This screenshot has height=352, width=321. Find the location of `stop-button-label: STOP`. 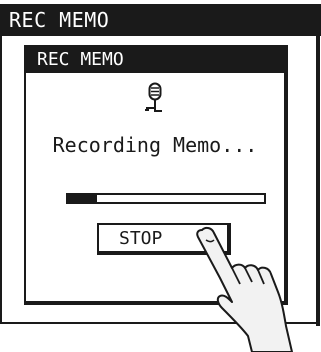

stop-button-label: STOP is located at coordinates (141, 238).